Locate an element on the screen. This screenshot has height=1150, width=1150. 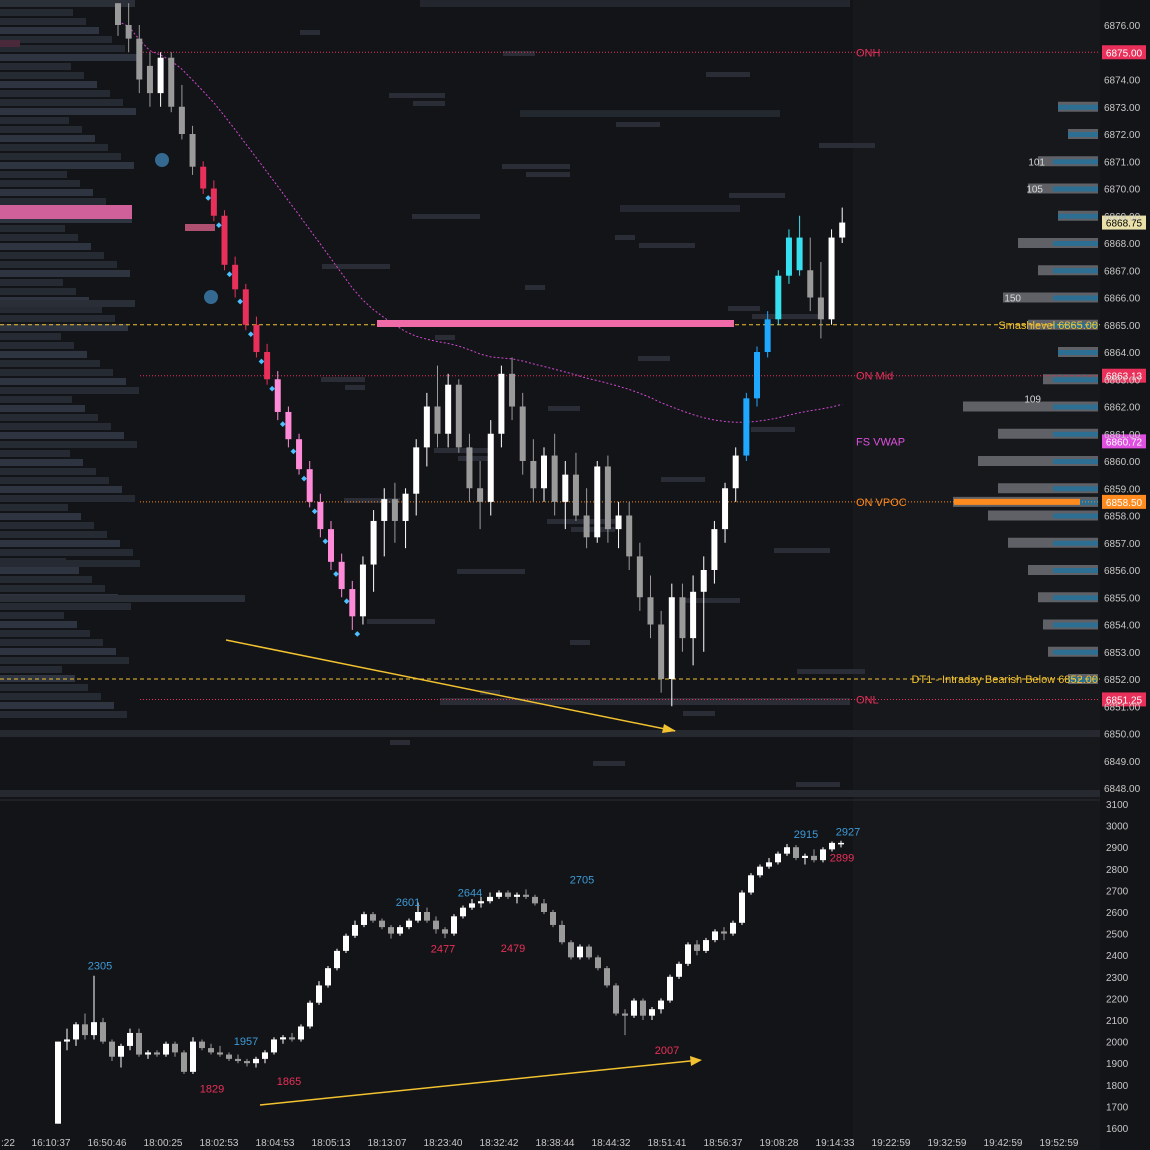
delta-label: 1829 is located at coordinates (212, 1090).